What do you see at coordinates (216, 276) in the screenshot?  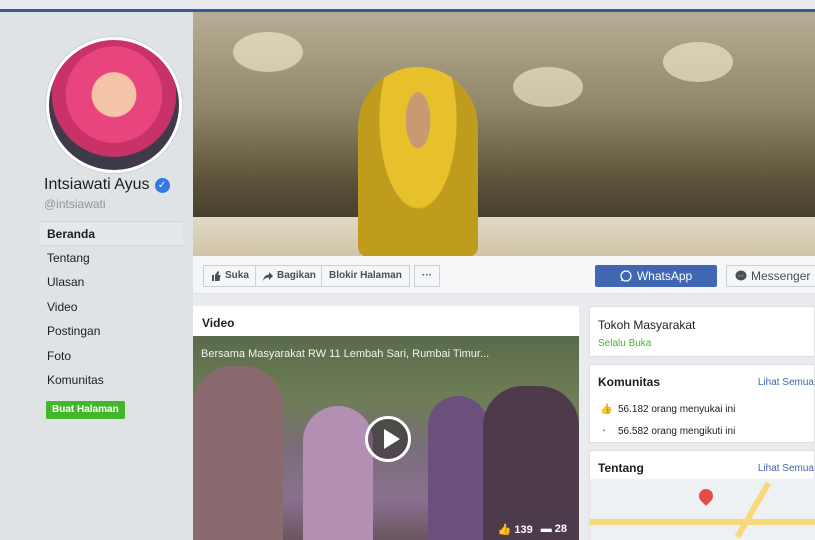 I see `thumbs-up-icon` at bounding box center [216, 276].